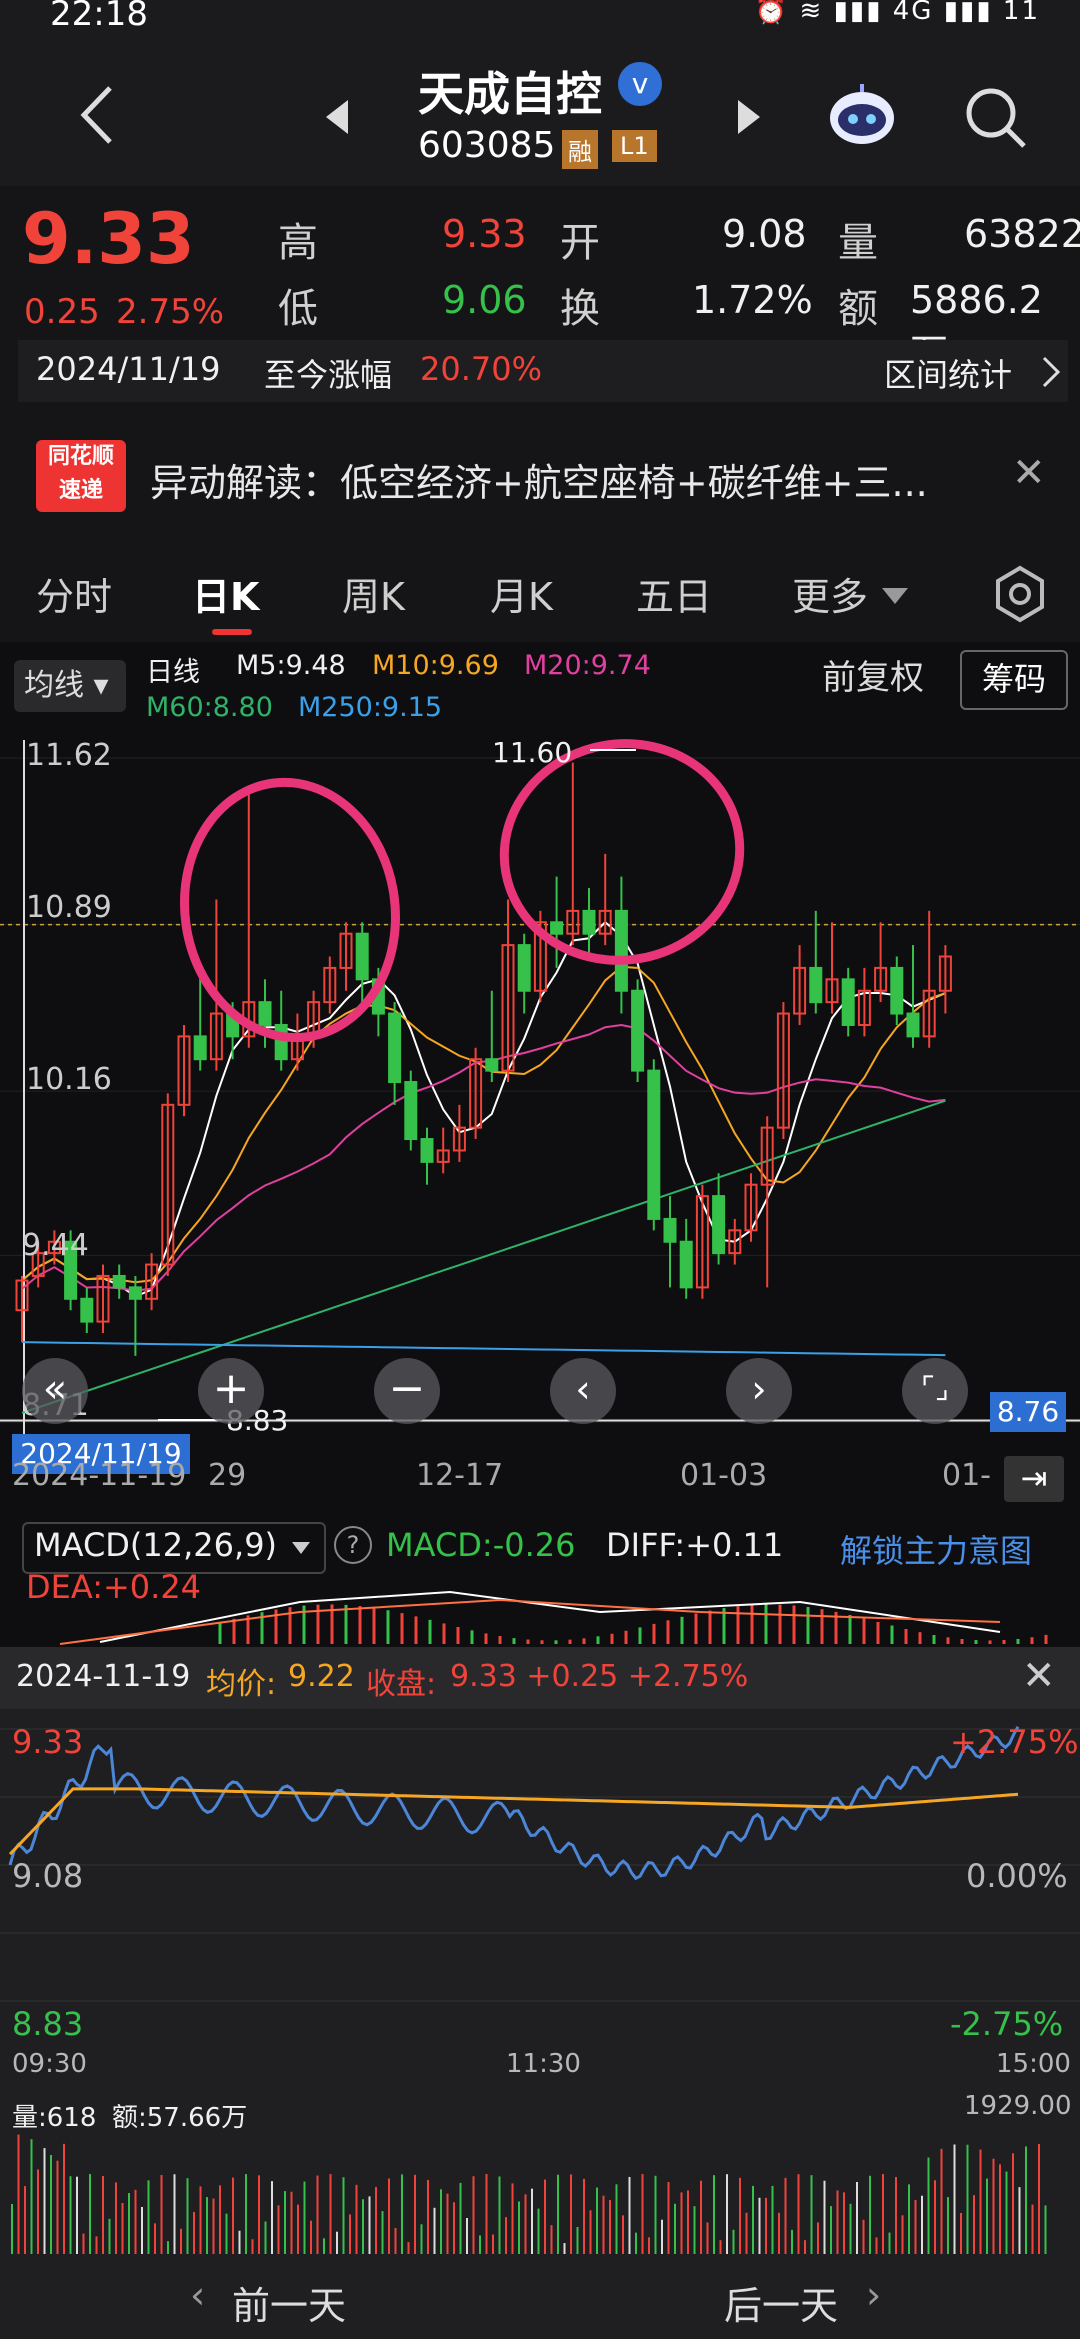  I want to click on diff-value: DIFF:+0.11, so click(695, 1545).